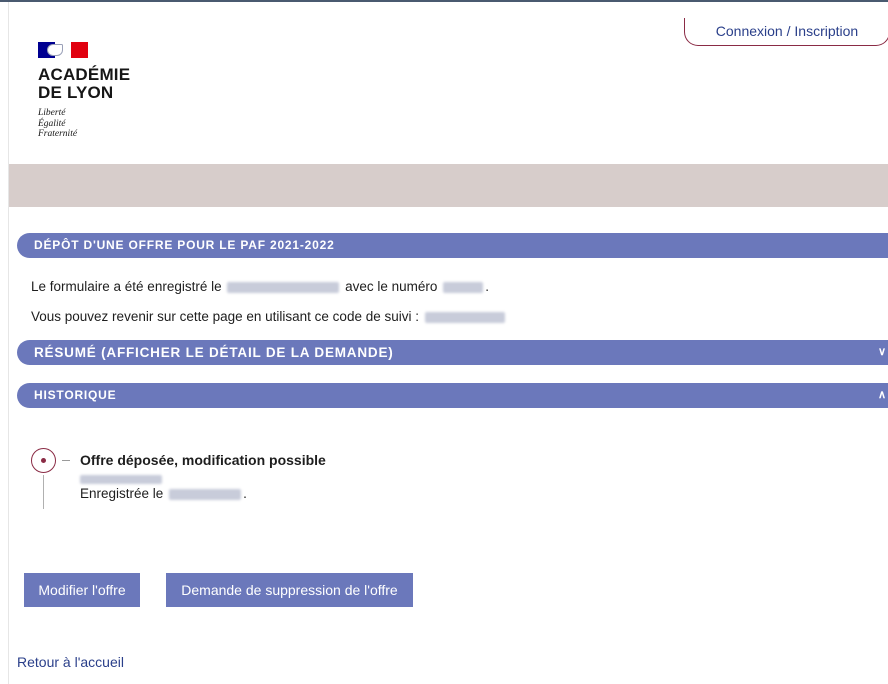 Image resolution: width=888 pixels, height=684 pixels. What do you see at coordinates (448, 185) in the screenshot?
I see `header-band` at bounding box center [448, 185].